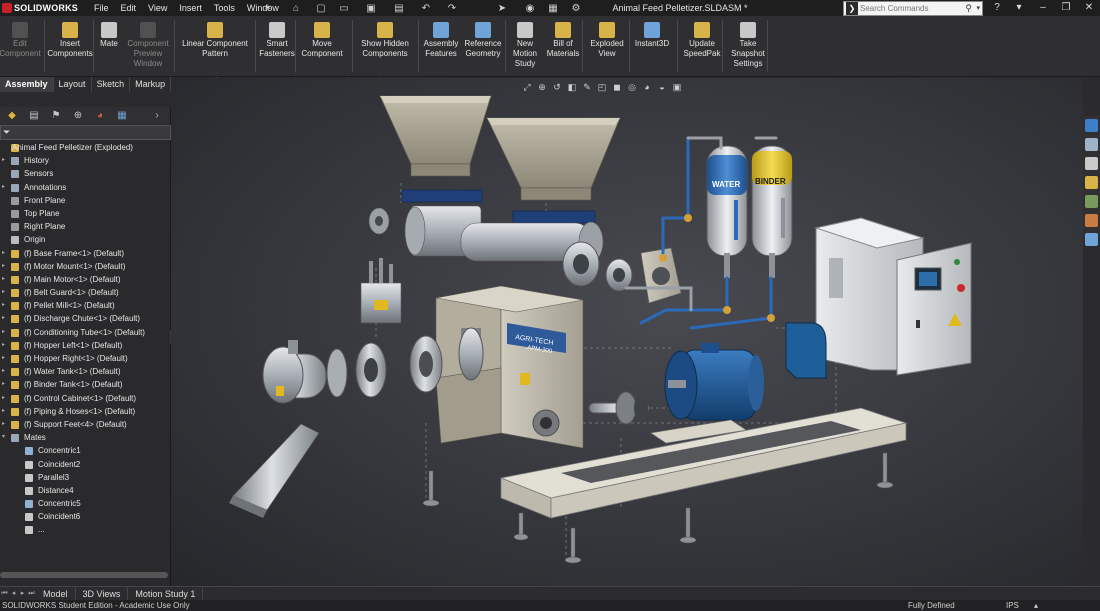  What do you see at coordinates (1066, 8) in the screenshot?
I see `restore-icon: ❐` at bounding box center [1066, 8].